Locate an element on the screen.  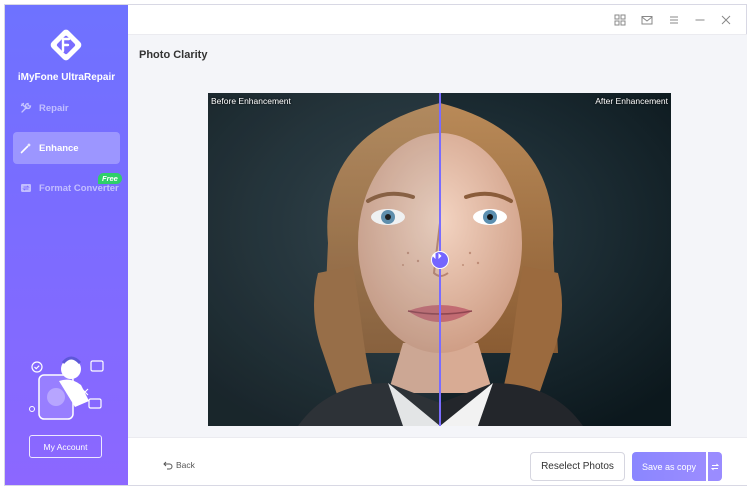
save-options-button is located at coordinates (715, 466).